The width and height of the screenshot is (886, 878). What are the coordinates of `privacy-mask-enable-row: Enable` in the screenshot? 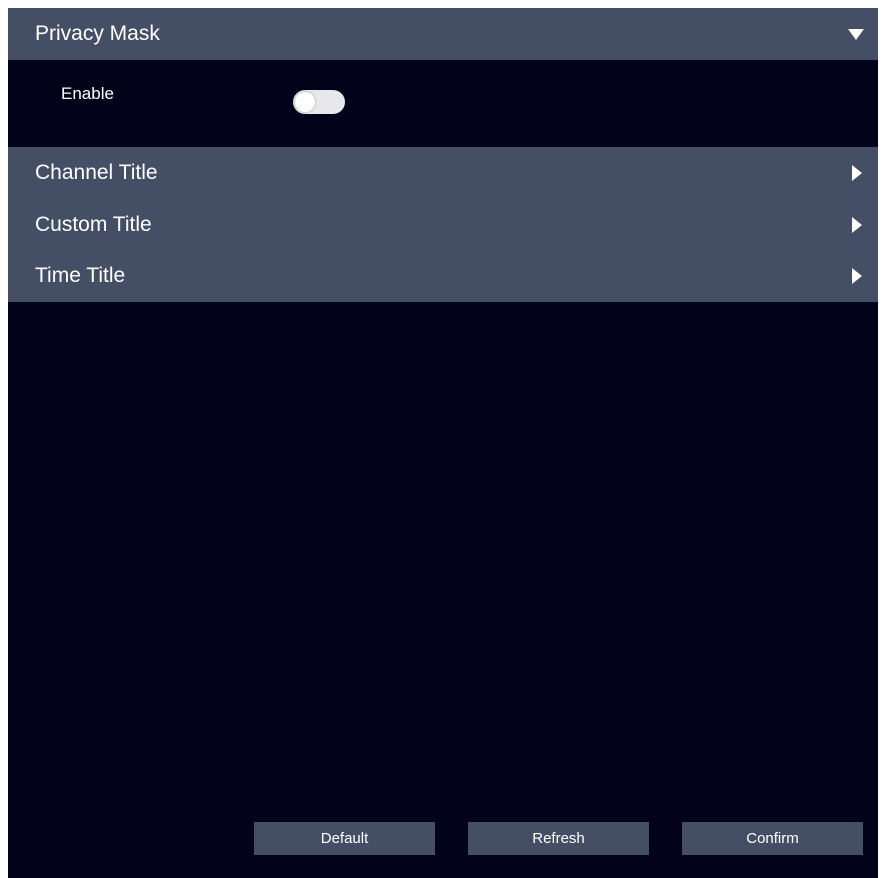 It's located at (443, 94).